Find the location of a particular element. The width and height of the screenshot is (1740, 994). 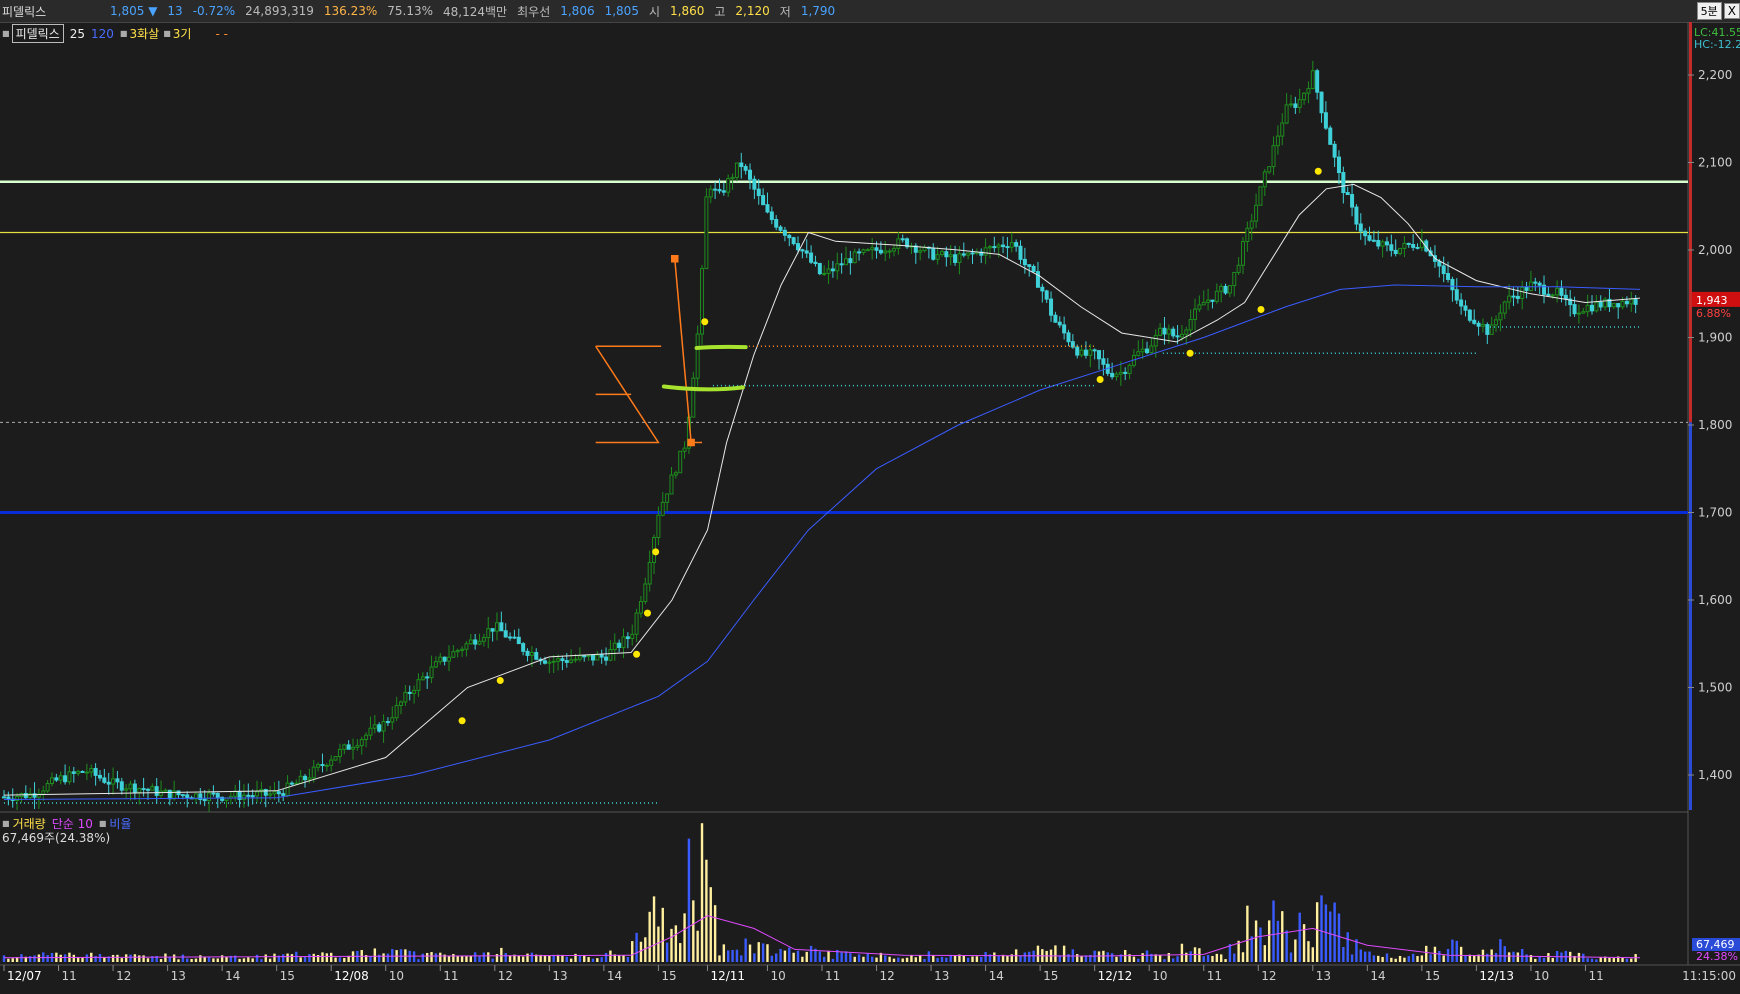

volume-pct-label: 비율 is located at coordinates (120, 823).